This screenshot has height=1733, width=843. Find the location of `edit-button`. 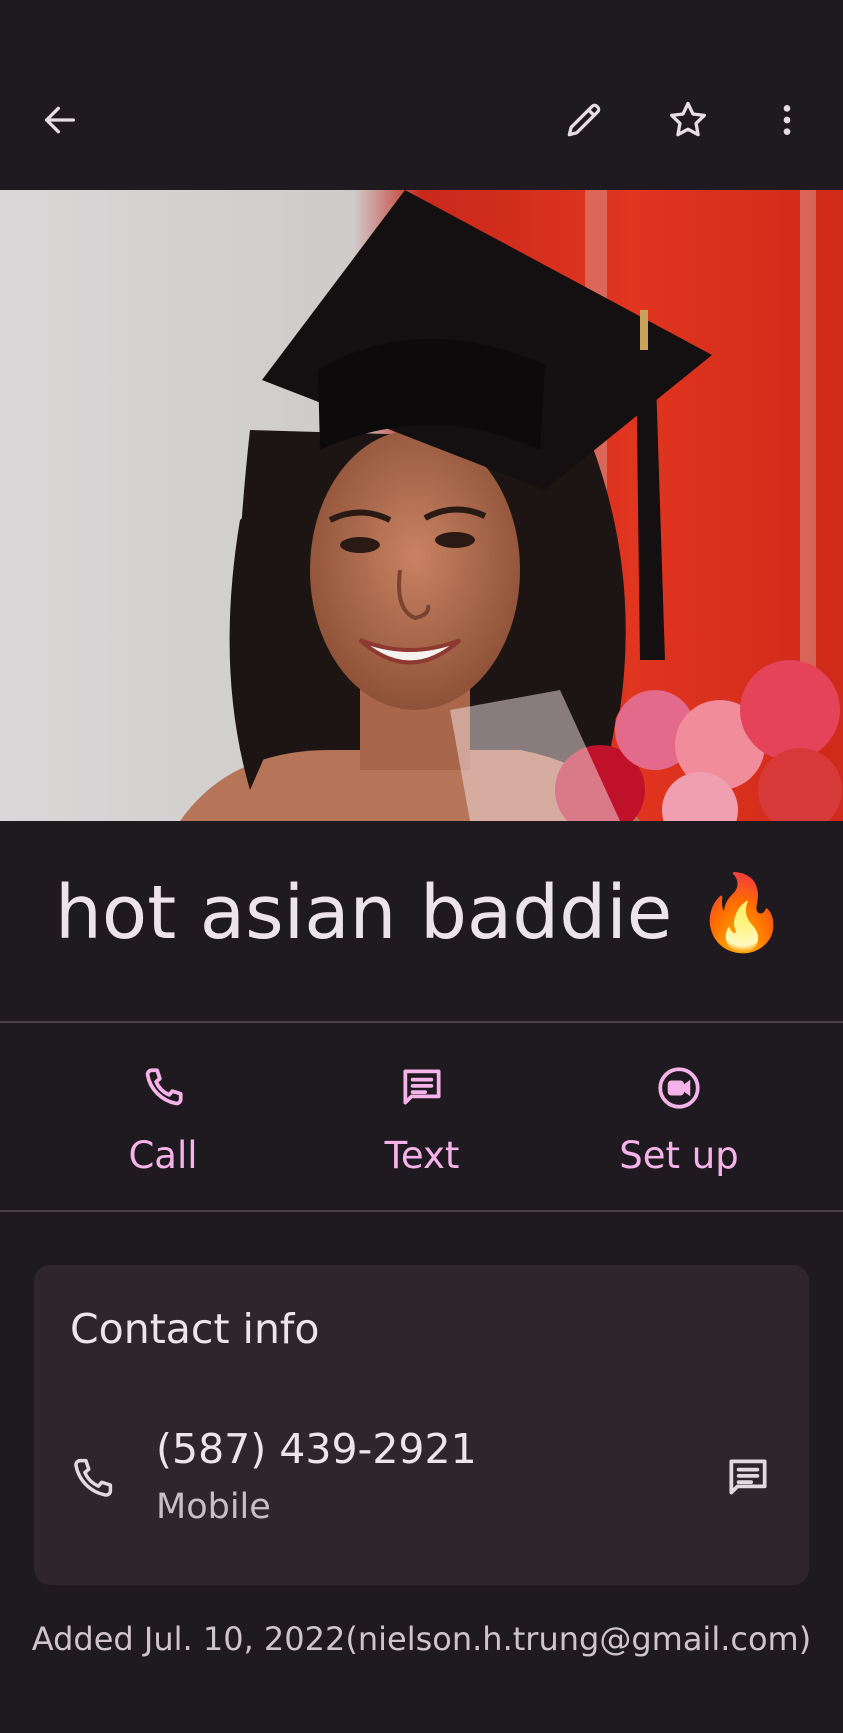

edit-button is located at coordinates (584, 120).